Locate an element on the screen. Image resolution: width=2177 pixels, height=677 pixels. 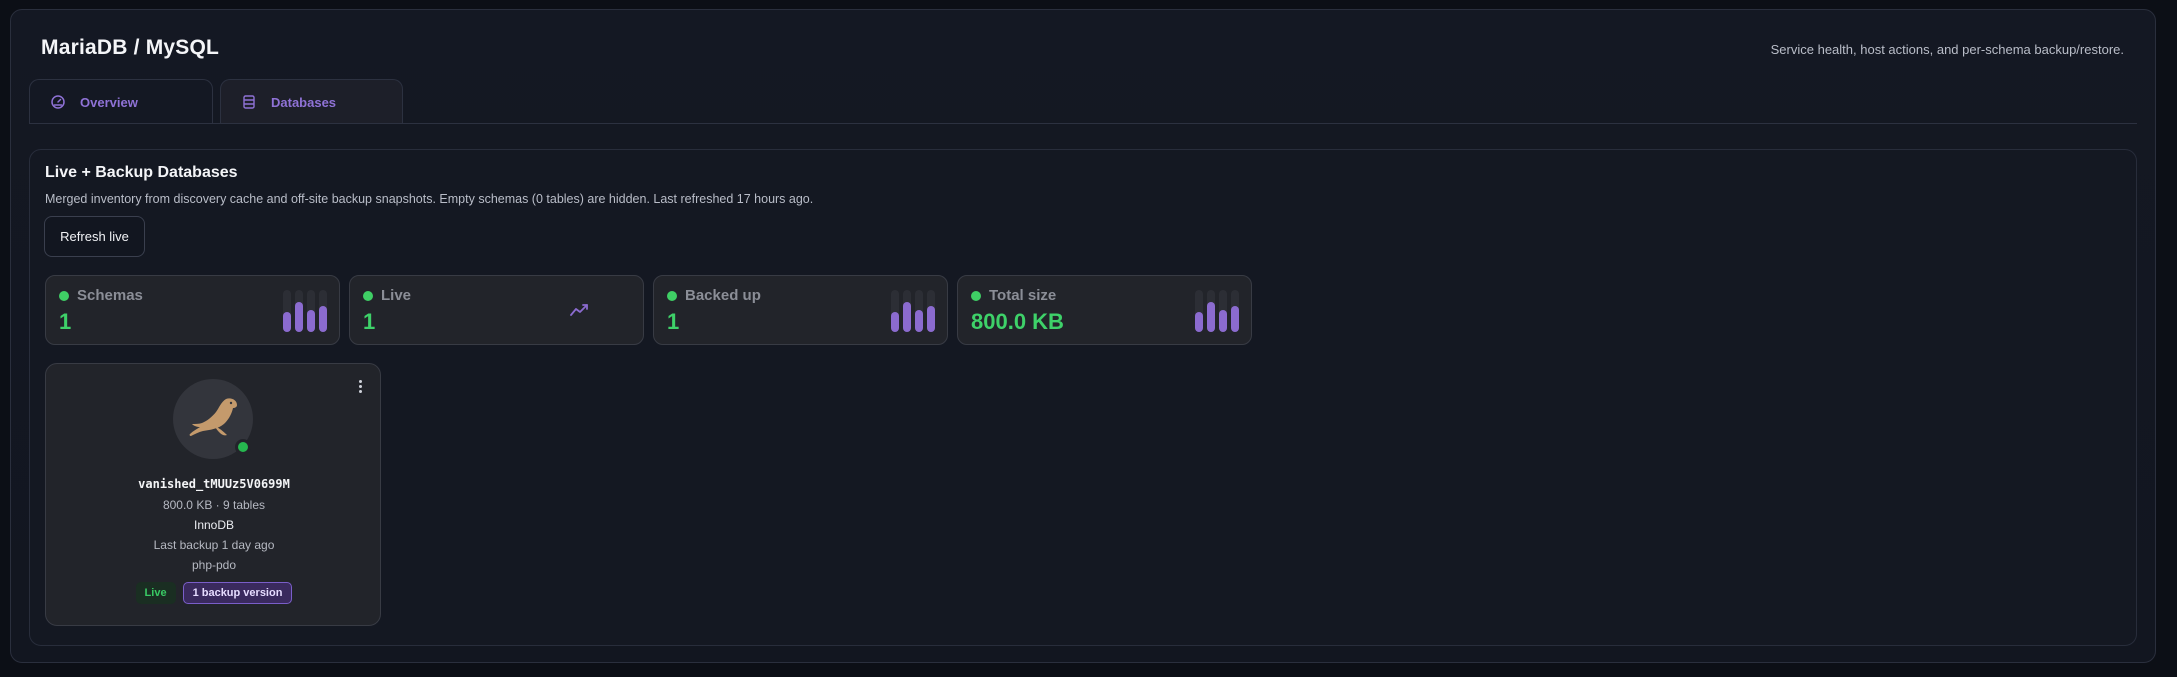
database-name: vanished_tMUUz5V0699M is located at coordinates (214, 484).